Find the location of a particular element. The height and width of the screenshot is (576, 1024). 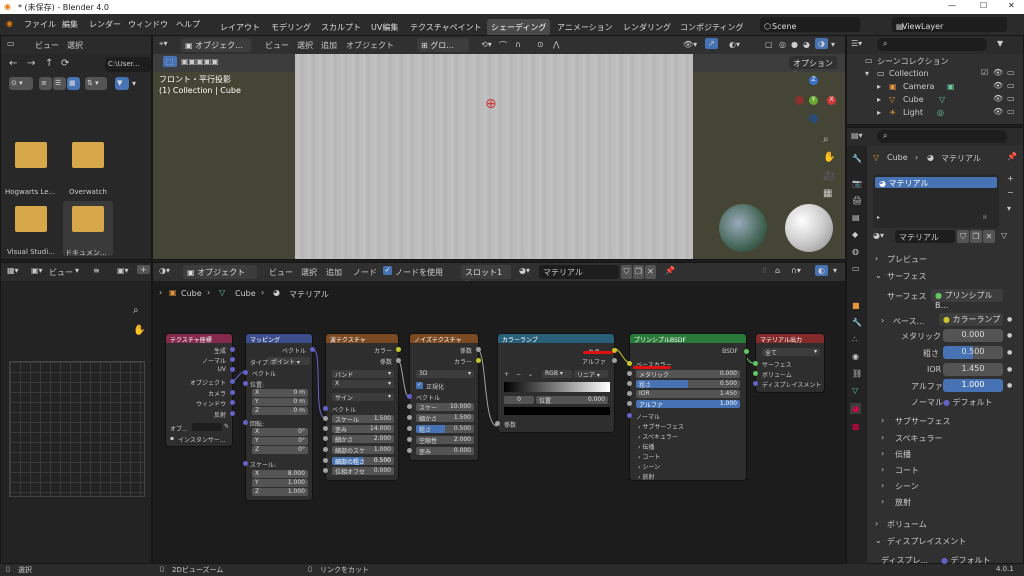

panel-emission: 放射 is located at coordinates (903, 502).